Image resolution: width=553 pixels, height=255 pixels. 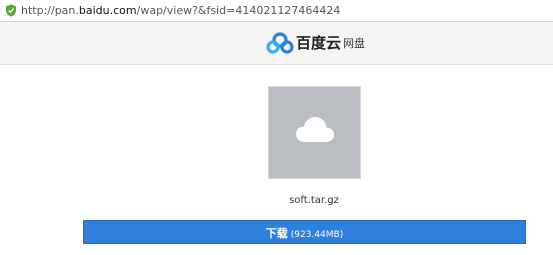 What do you see at coordinates (11, 10) in the screenshot?
I see `shield-check-icon` at bounding box center [11, 10].